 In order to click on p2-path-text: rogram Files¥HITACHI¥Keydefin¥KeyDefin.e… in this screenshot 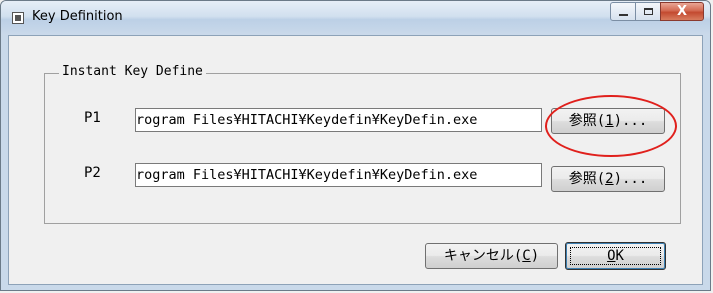, I will do `click(307, 175)`.